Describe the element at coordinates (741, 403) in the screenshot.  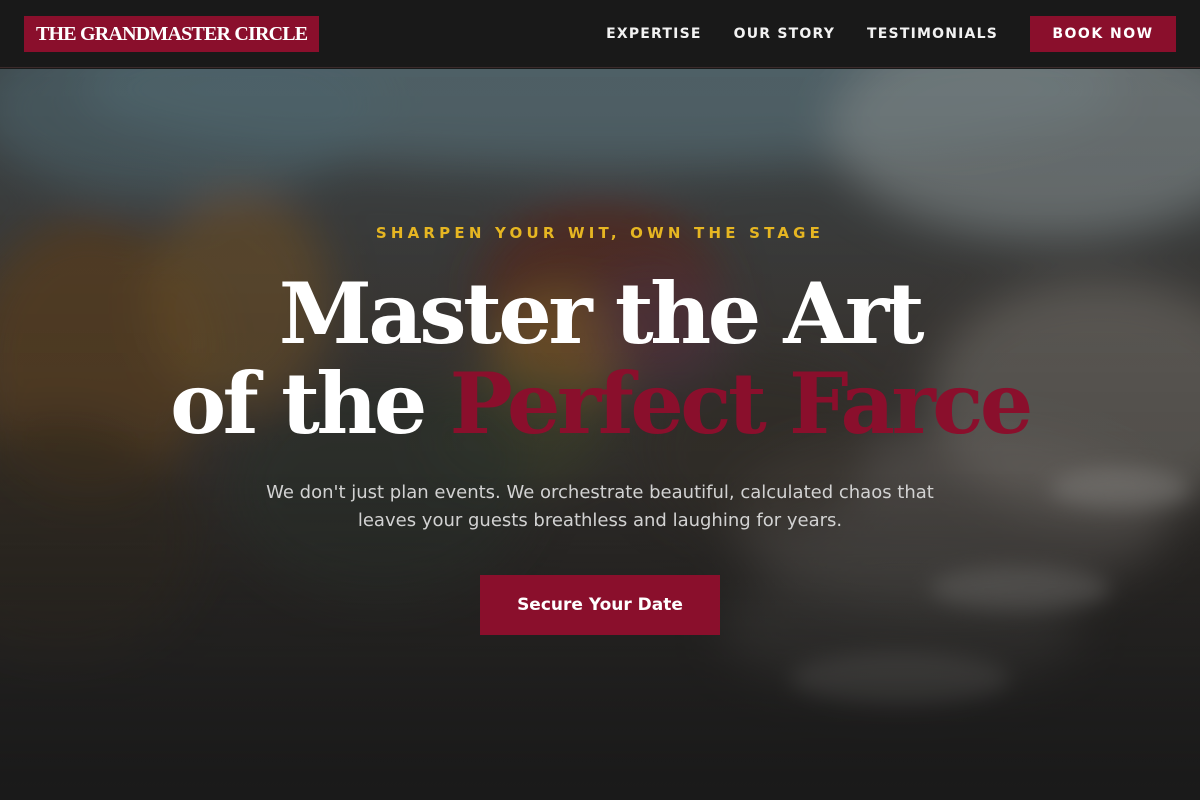
I see `headline-accent: Perfect Farce` at that location.